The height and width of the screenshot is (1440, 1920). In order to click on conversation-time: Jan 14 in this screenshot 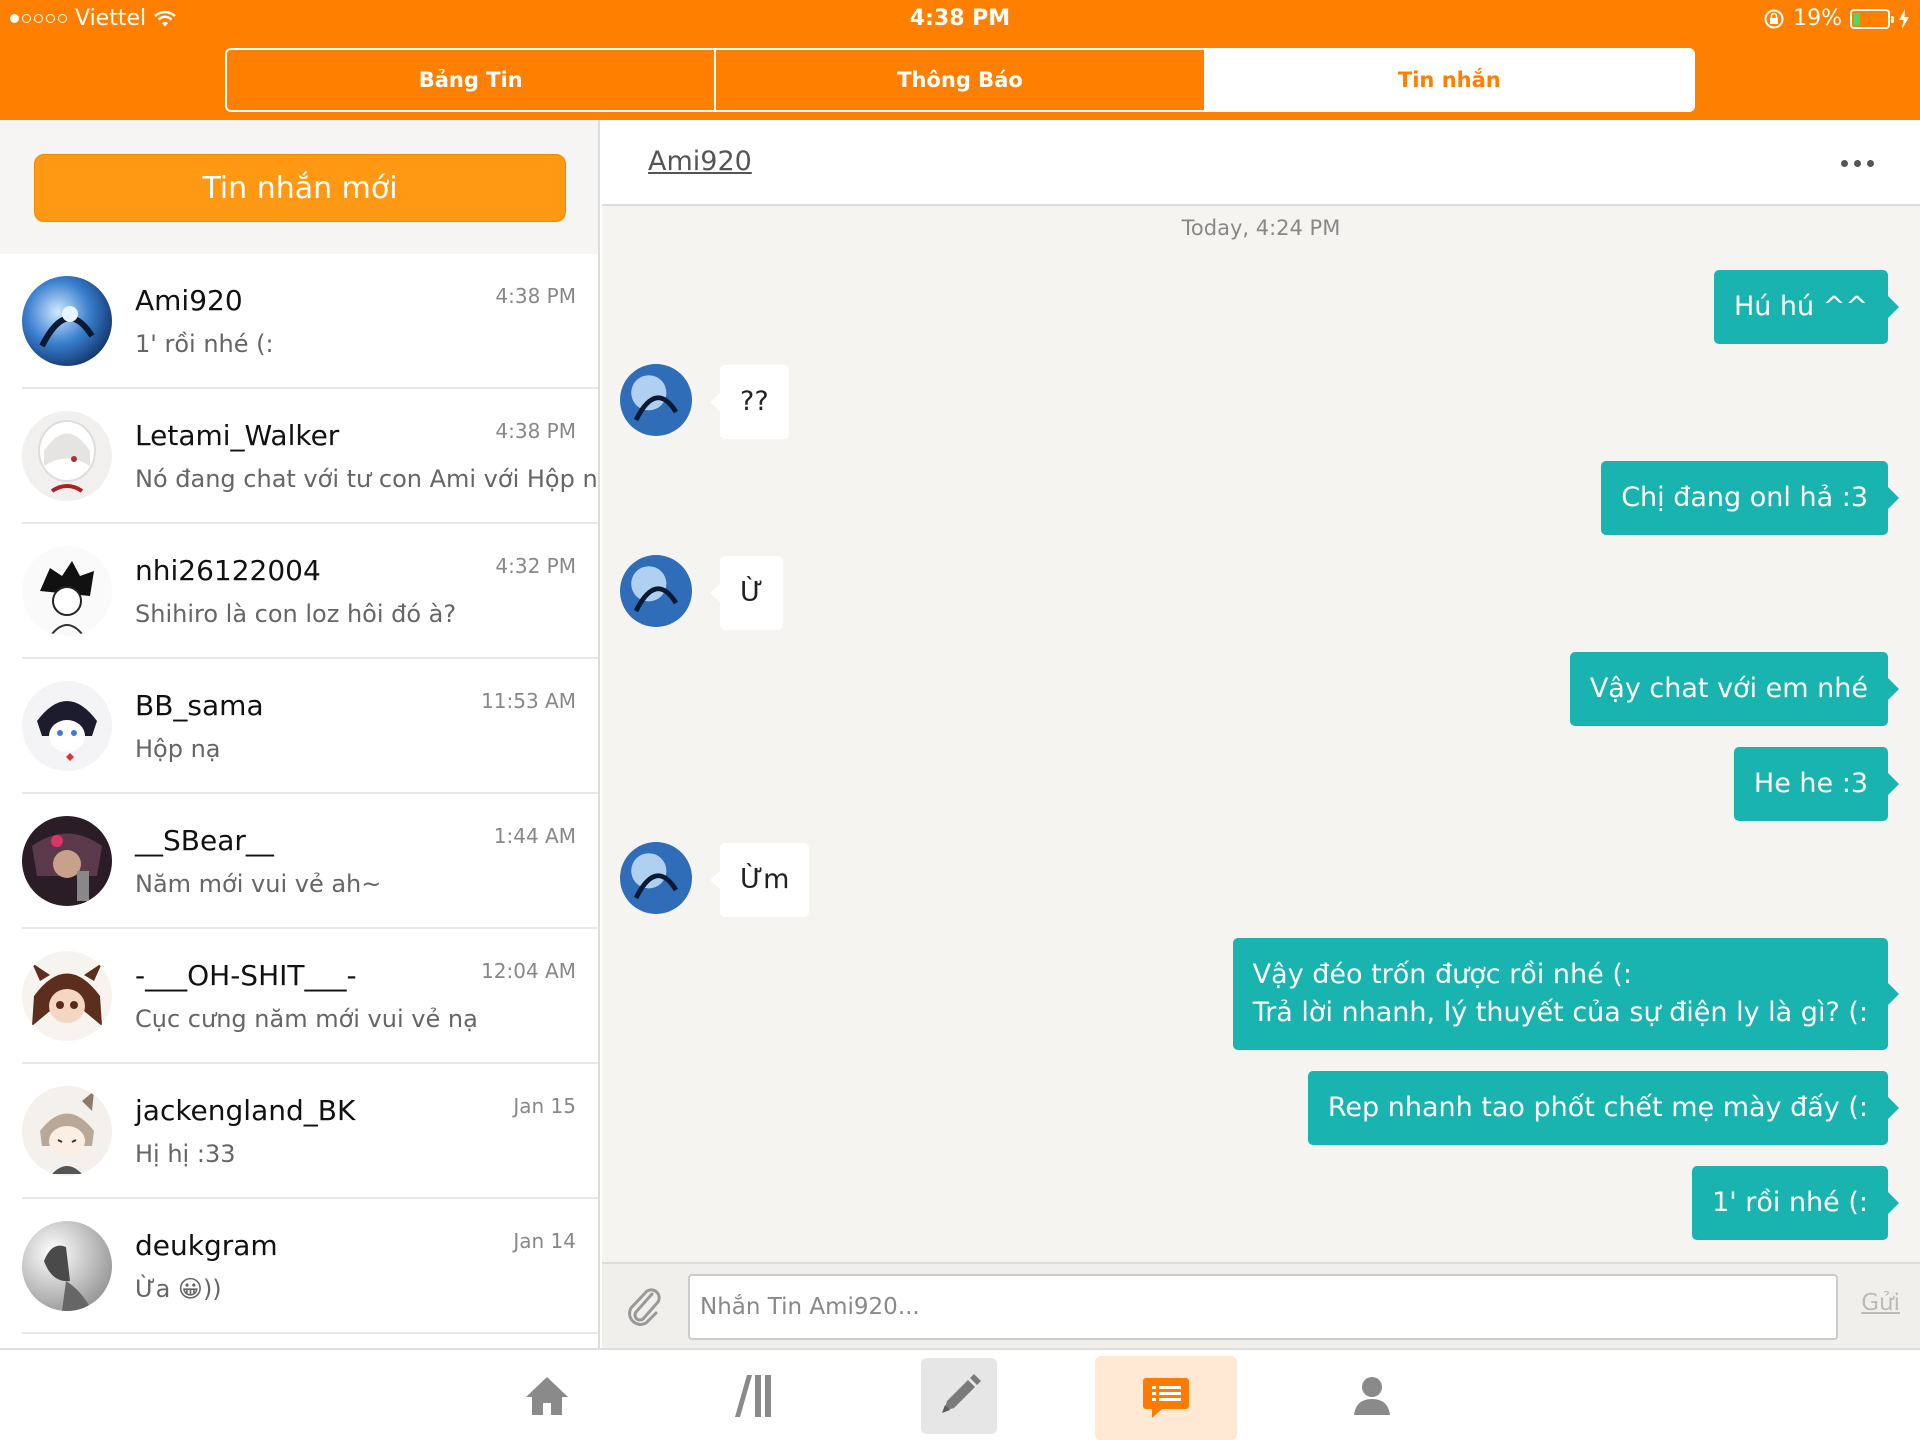, I will do `click(544, 1241)`.